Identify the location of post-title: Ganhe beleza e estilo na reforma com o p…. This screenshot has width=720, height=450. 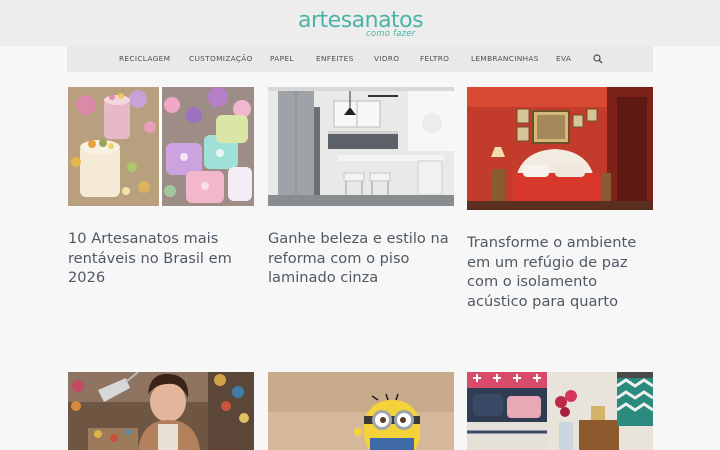
(361, 258).